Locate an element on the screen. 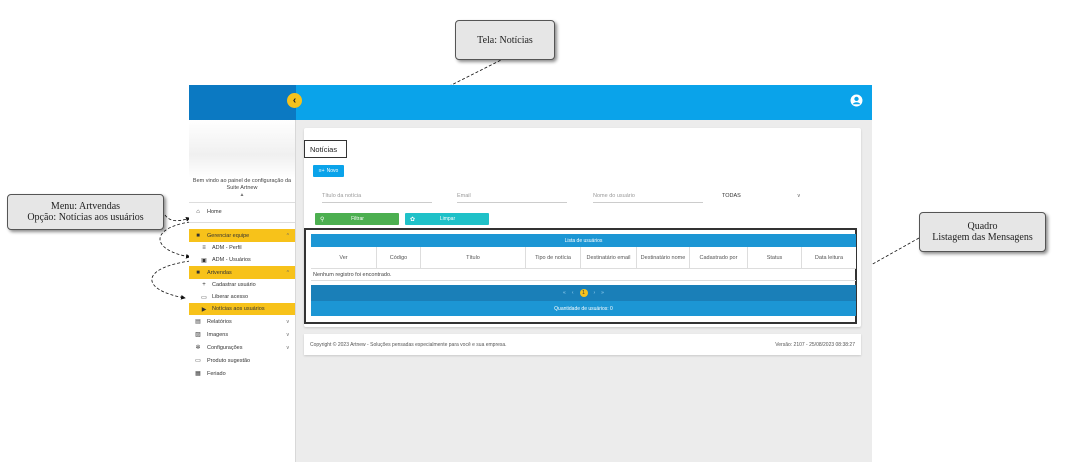 Image resolution: width=1083 pixels, height=462 pixels. column-header-tipo: Tipo de notícia is located at coordinates (553, 257).